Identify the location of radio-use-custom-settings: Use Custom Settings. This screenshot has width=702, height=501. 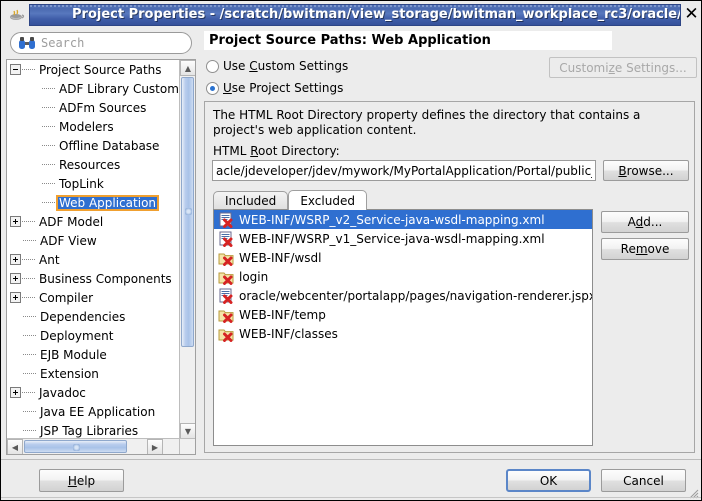
(277, 66).